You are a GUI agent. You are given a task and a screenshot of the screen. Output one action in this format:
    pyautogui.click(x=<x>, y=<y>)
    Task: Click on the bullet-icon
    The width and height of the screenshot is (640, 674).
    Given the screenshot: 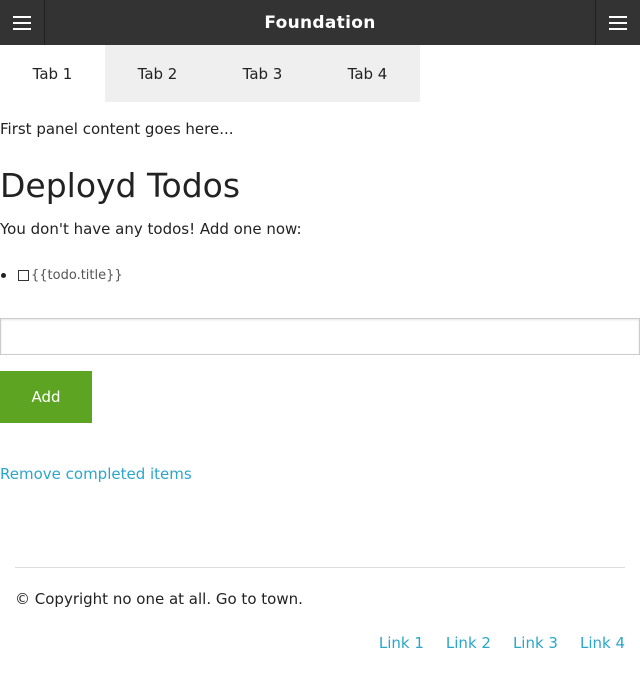 What is the action you would take?
    pyautogui.click(x=3, y=275)
    